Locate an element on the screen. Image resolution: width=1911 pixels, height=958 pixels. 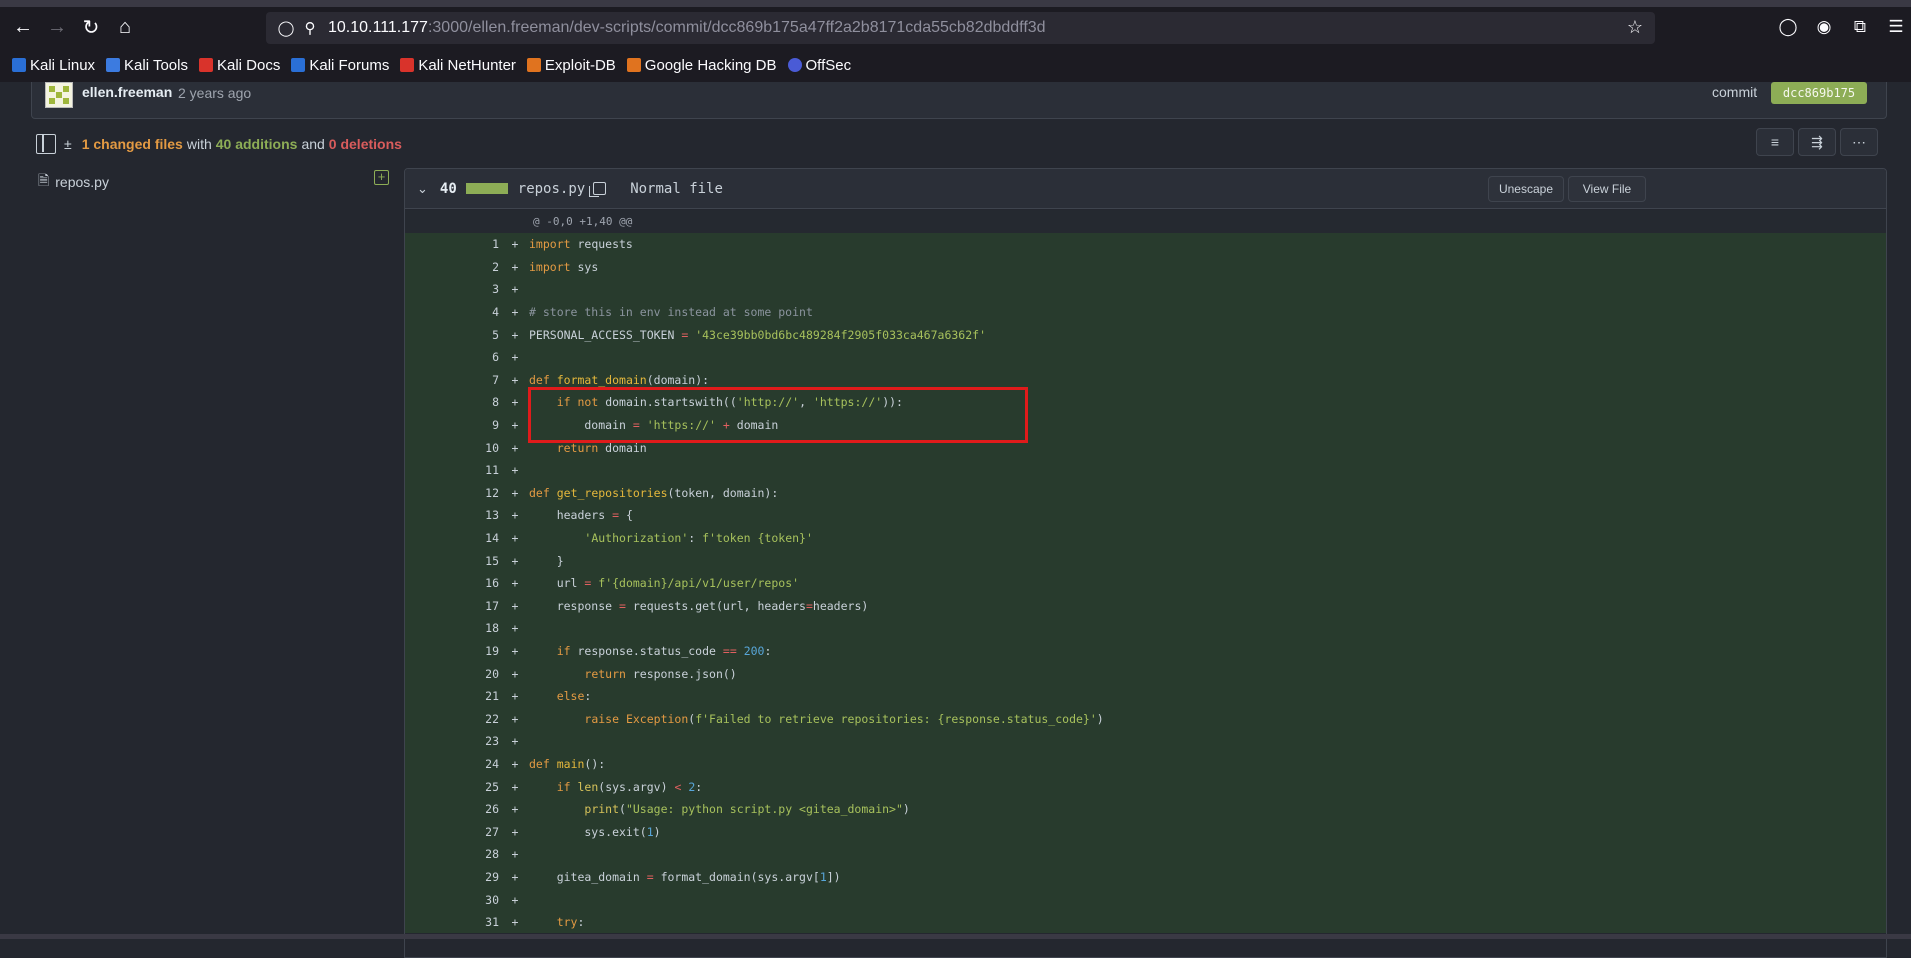
code-text: if len(sys.argv) < 2: is located at coordinates (629, 786).